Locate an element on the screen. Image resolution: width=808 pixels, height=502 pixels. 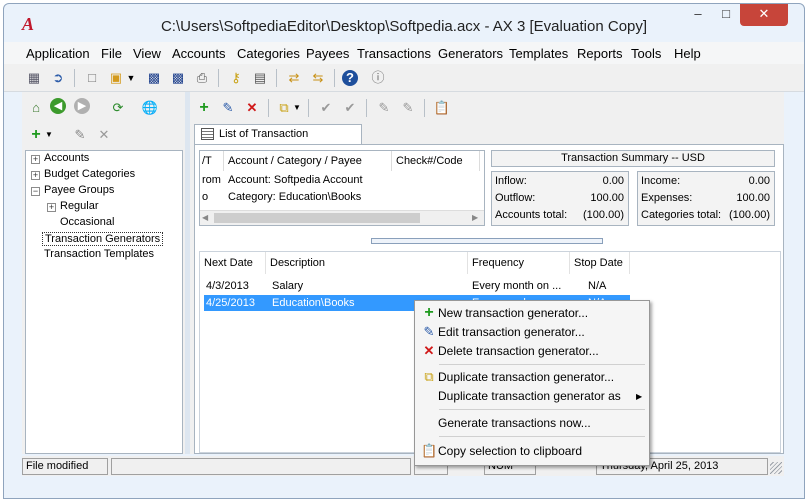
column-header-frequency: Frequency is located at coordinates (519, 263).